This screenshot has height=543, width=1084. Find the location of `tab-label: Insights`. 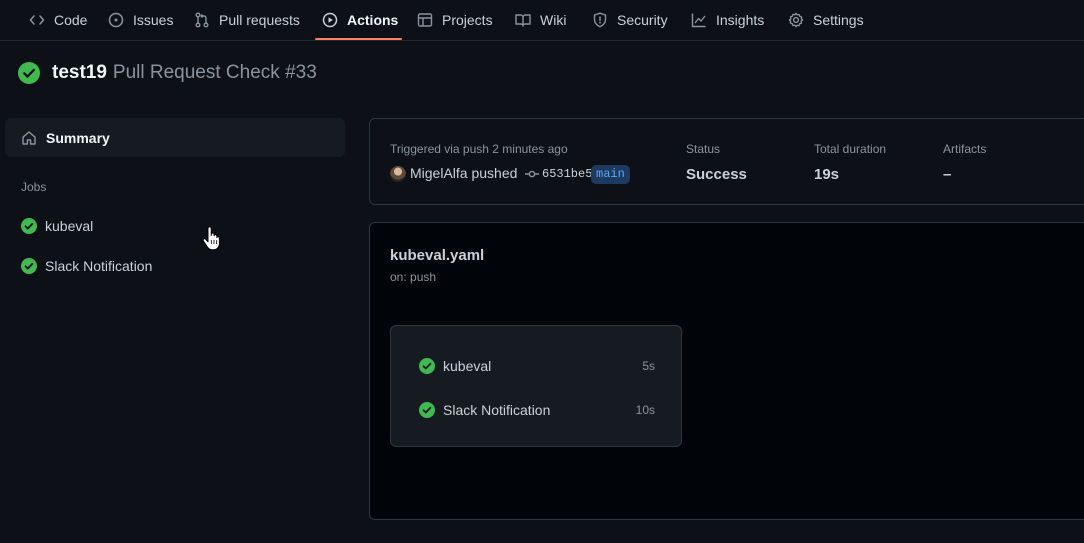

tab-label: Insights is located at coordinates (740, 20).